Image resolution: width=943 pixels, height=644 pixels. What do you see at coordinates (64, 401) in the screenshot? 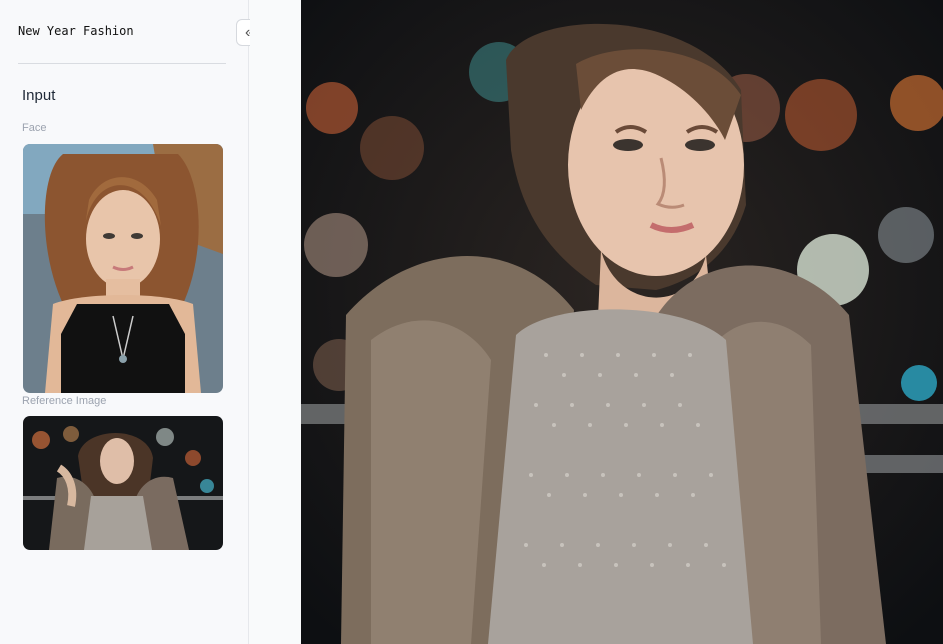
I see `reference-image-label: Reference Image` at bounding box center [64, 401].